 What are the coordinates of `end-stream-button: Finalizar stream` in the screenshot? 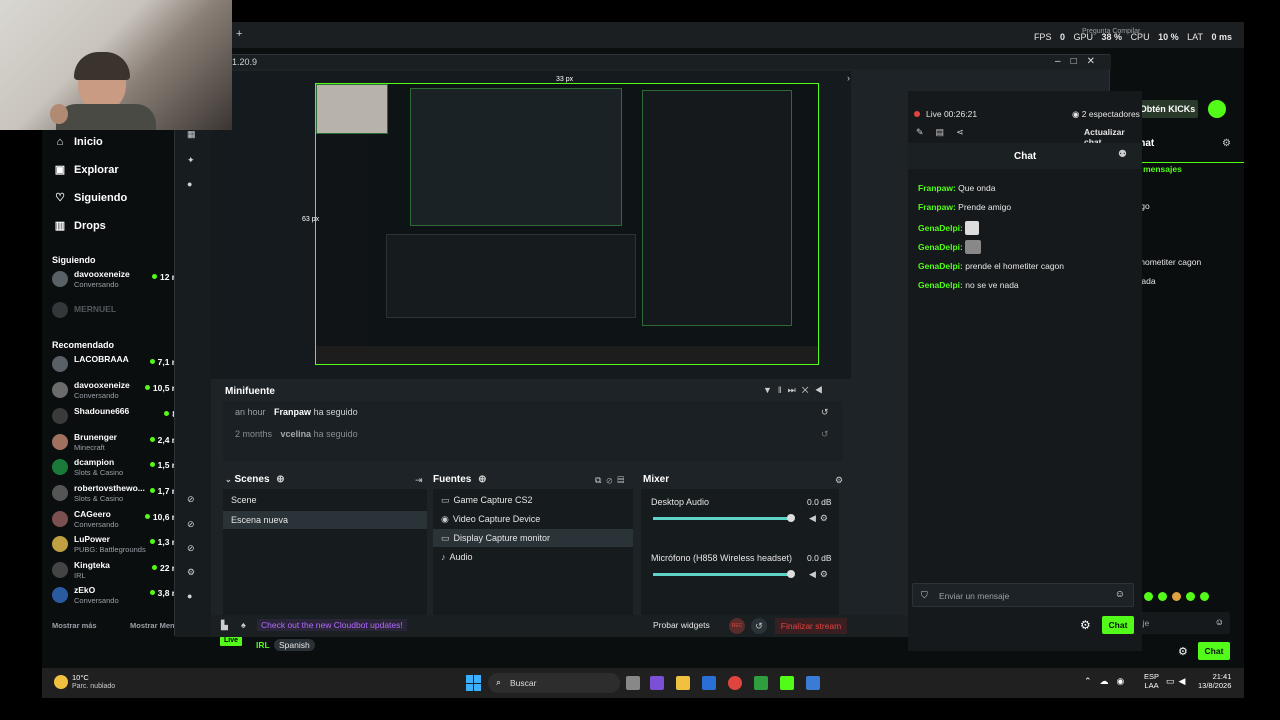 It's located at (811, 626).